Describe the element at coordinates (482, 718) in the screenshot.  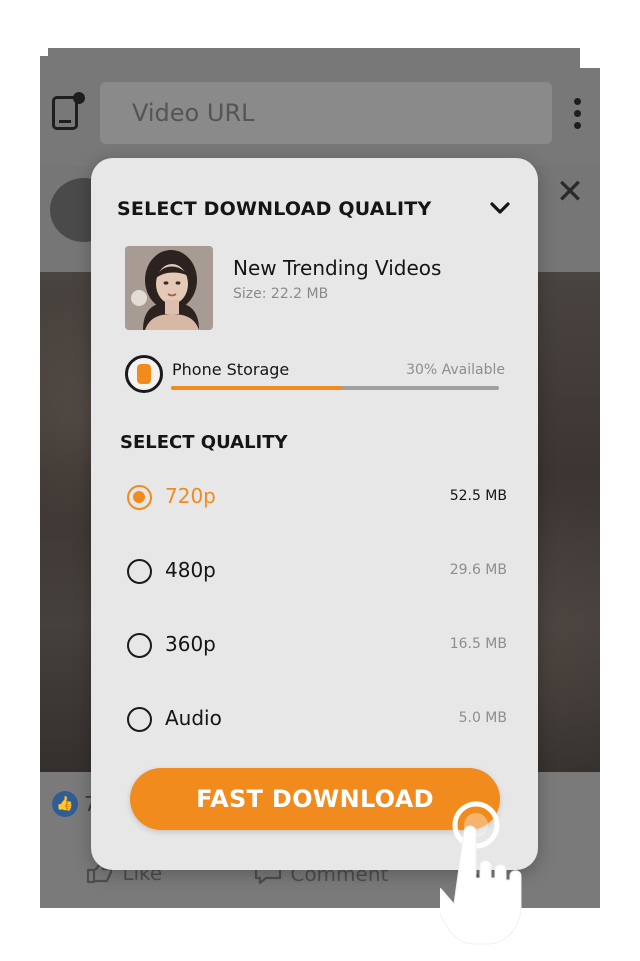
I see `quality-size: 5.0 MB` at that location.